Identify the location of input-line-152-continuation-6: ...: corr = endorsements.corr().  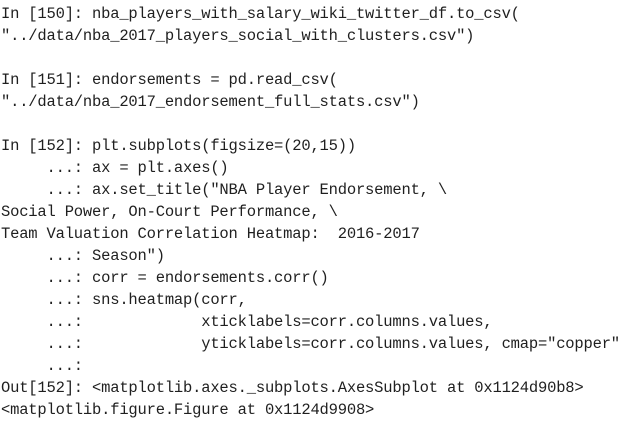
(165, 278).